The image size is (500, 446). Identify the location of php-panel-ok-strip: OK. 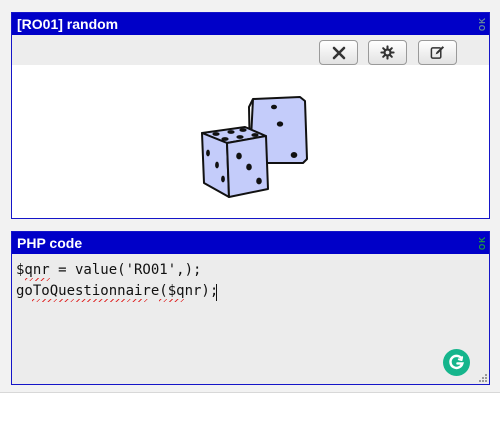
(483, 243).